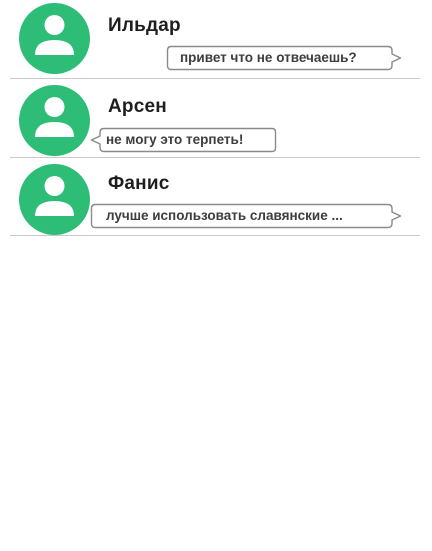 This screenshot has width=432, height=551. I want to click on chat-list-item: Ильдар привет что не отвечаешь?, so click(216, 39).